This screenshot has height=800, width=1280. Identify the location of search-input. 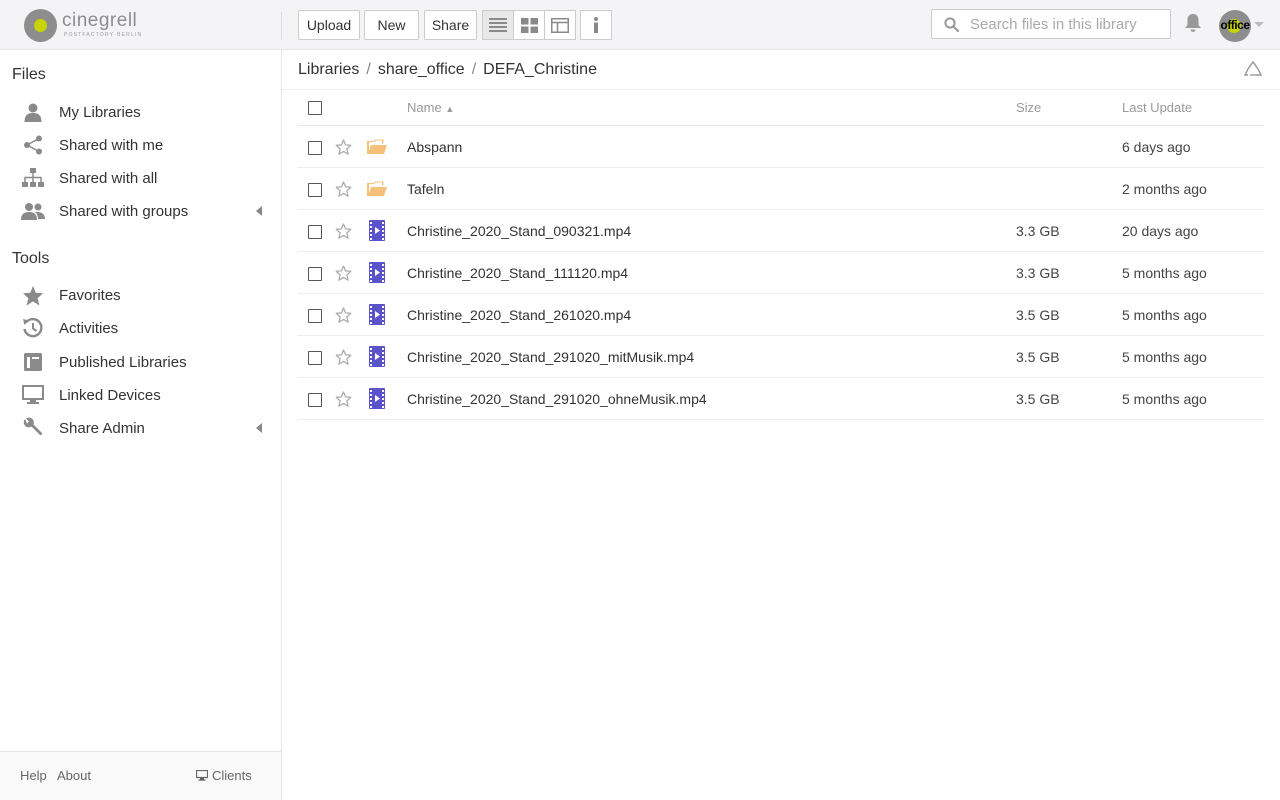
(1067, 24).